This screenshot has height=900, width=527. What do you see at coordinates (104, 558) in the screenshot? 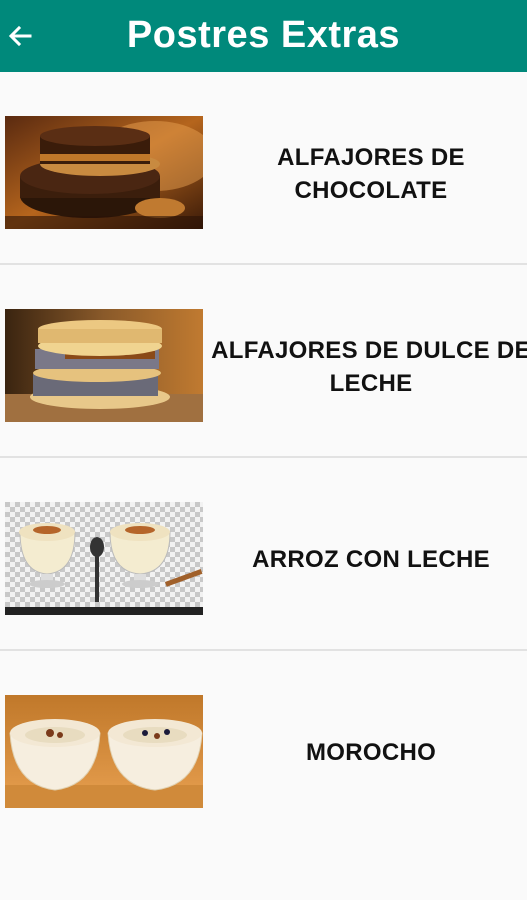
I see `rice-pudding-image` at bounding box center [104, 558].